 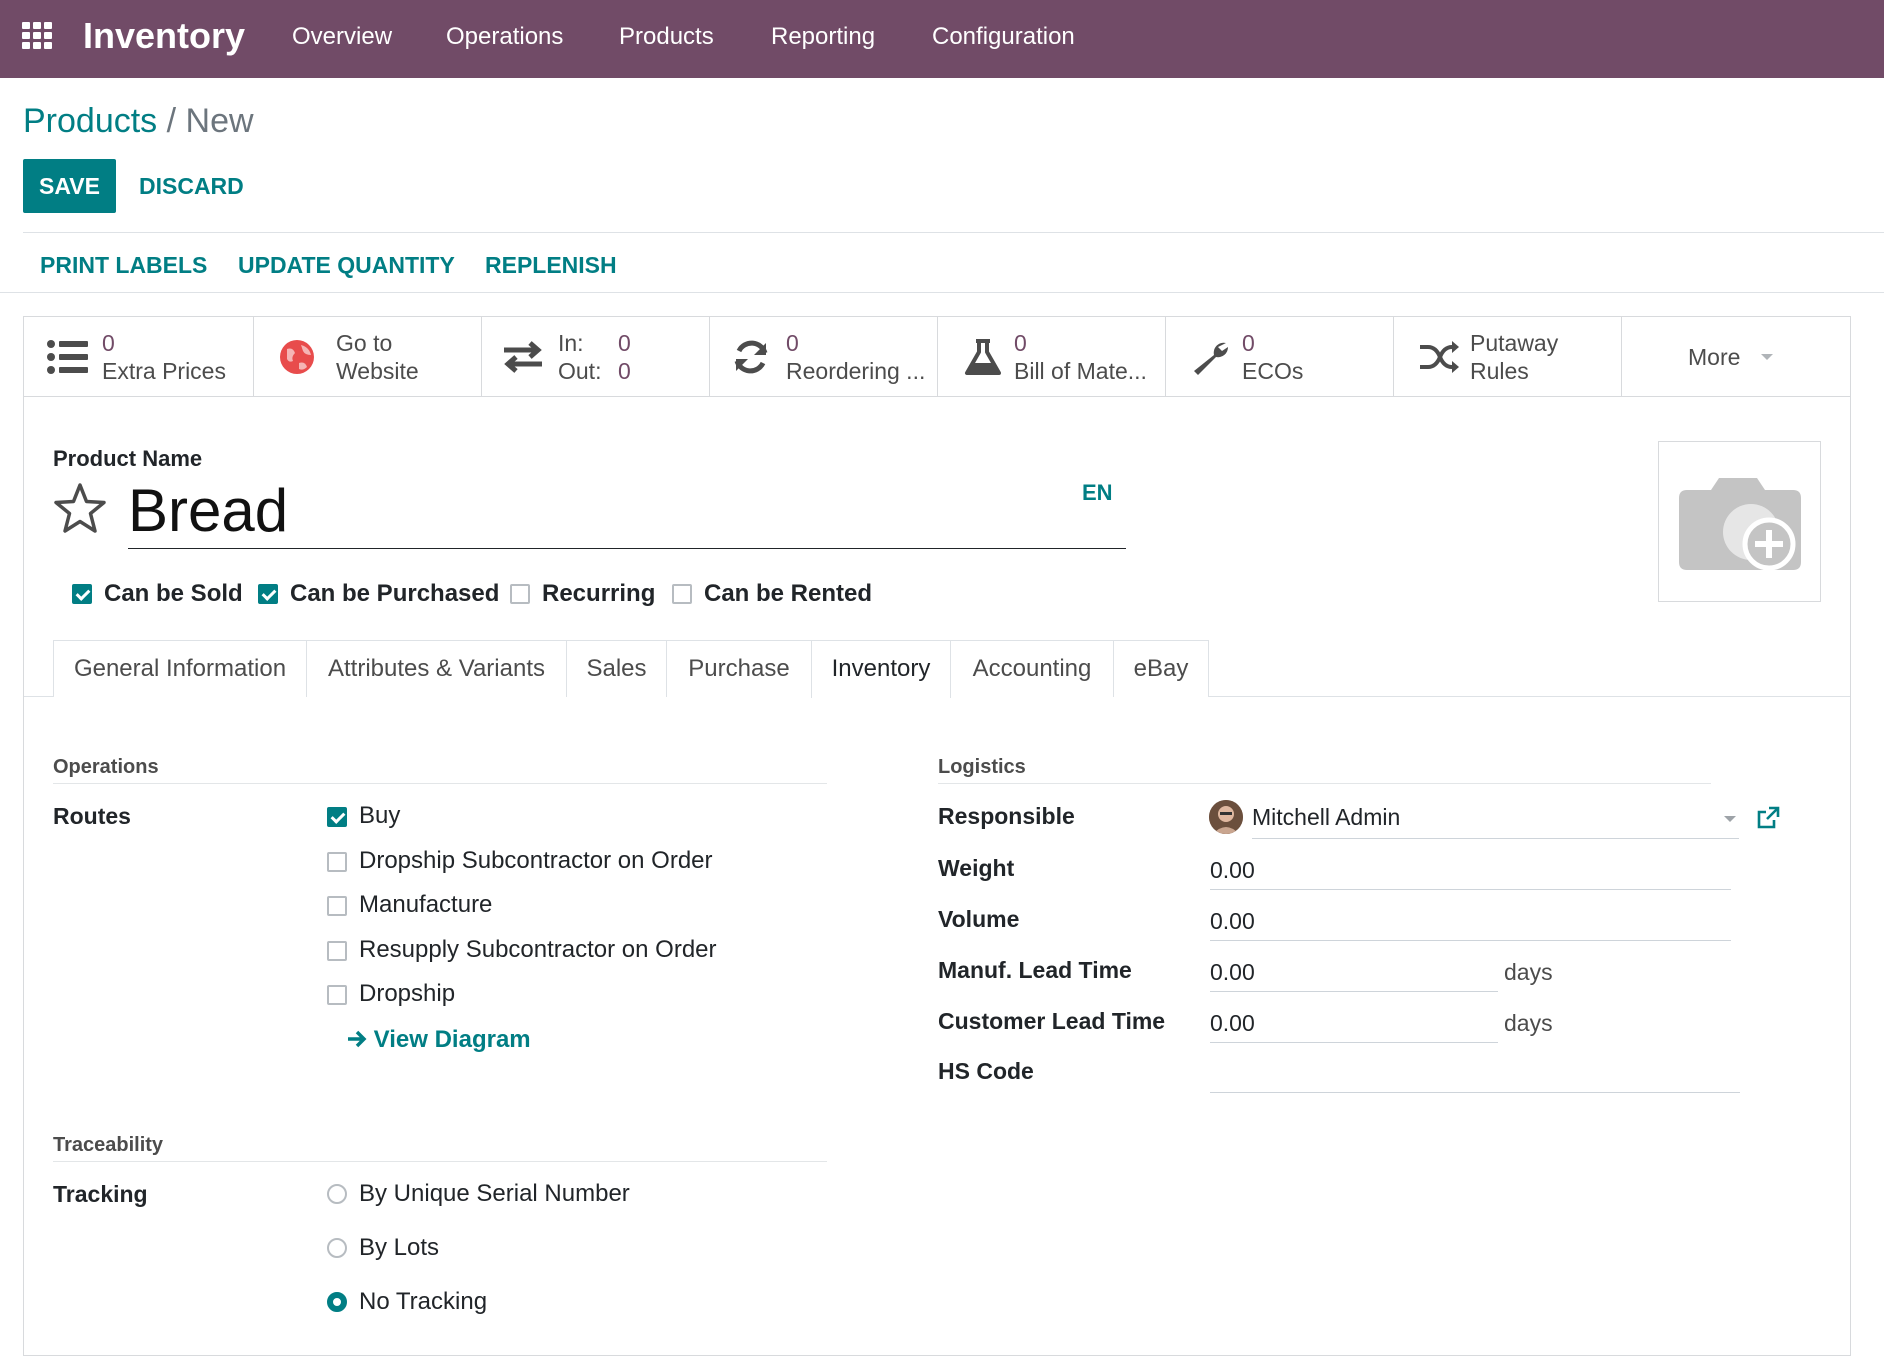 What do you see at coordinates (1035, 970) in the screenshot?
I see `manuf-lead-time-label: Manuf. Lead Time` at bounding box center [1035, 970].